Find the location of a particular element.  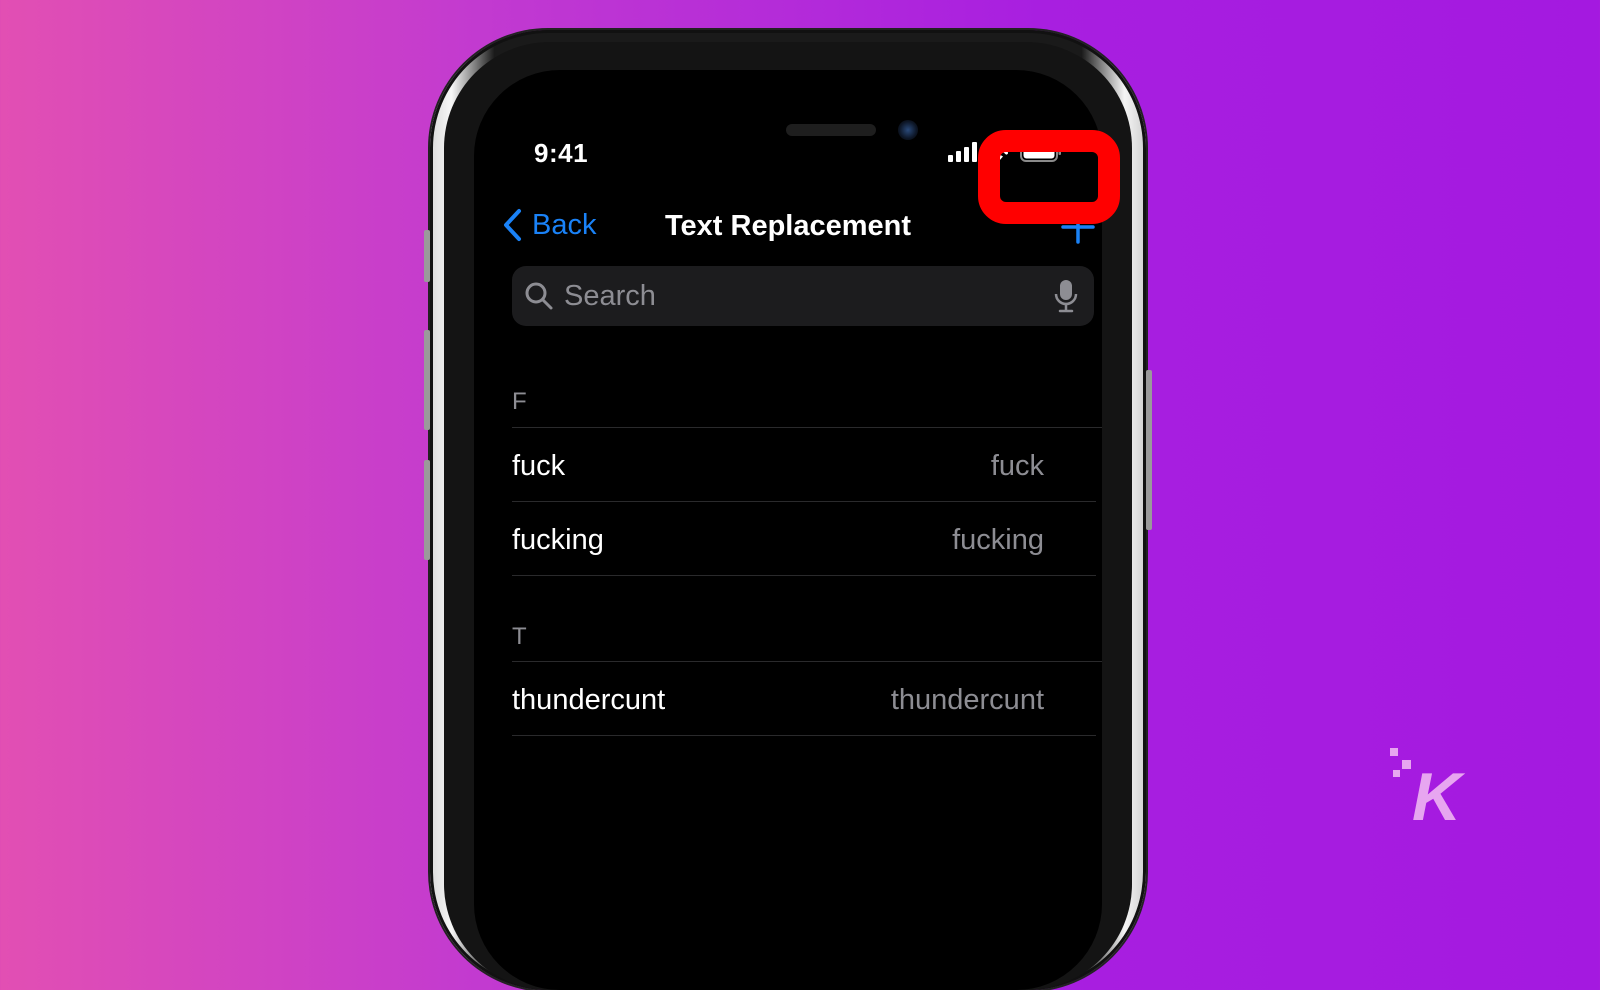

status-time: 9:41 is located at coordinates (561, 153).